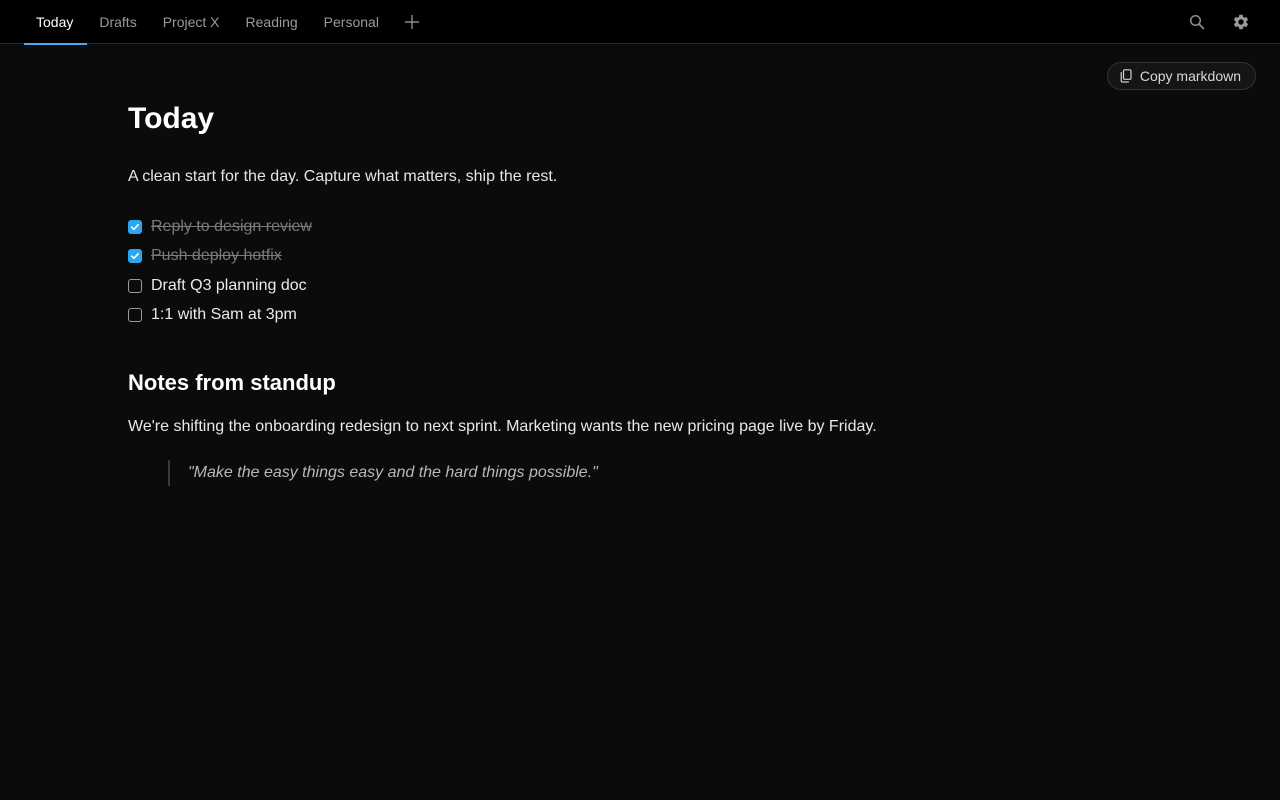 The width and height of the screenshot is (1280, 800). I want to click on top-bar: Today Drafts Project X Reading Personal, so click(640, 22).